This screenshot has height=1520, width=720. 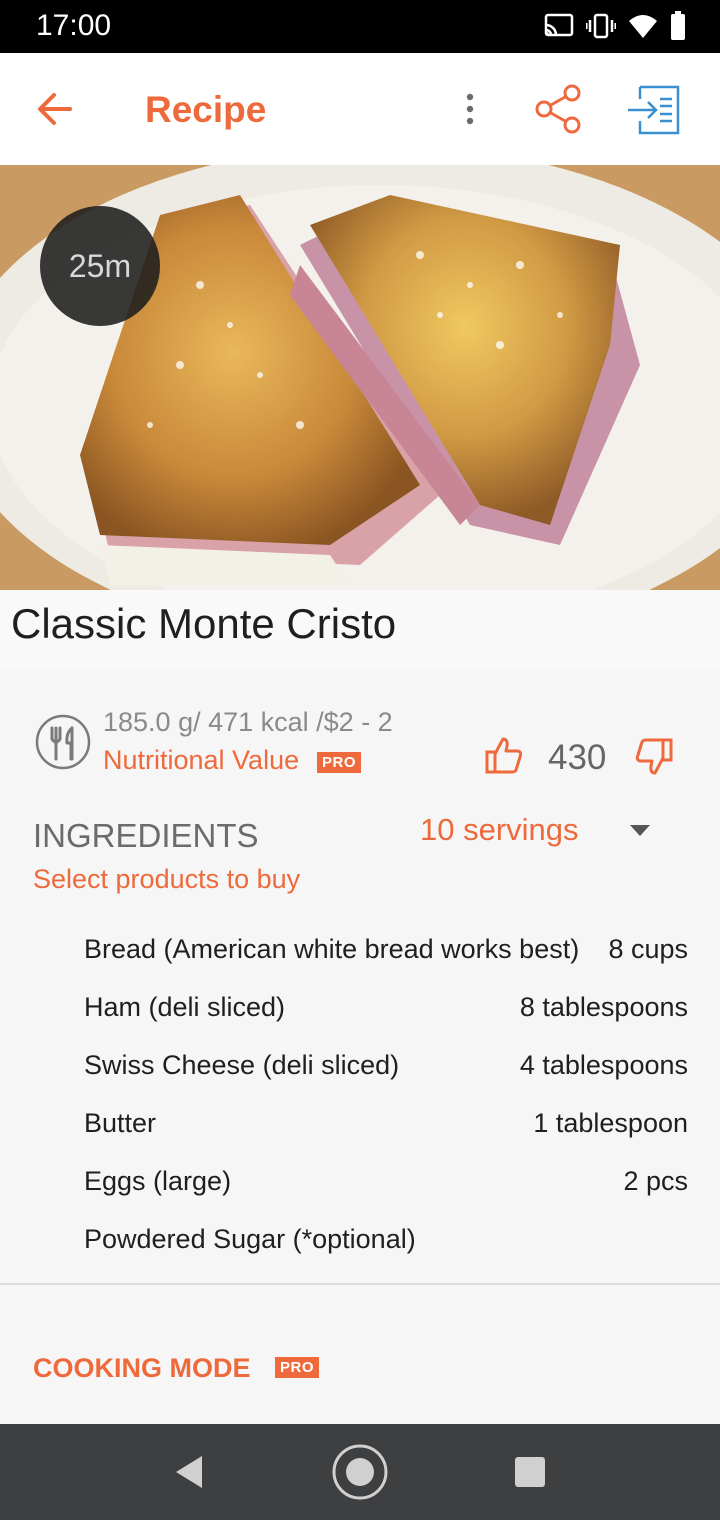 I want to click on ingredient-row: Swiss Cheese (deli sliced) 4 tablespoons, so click(x=386, y=1065).